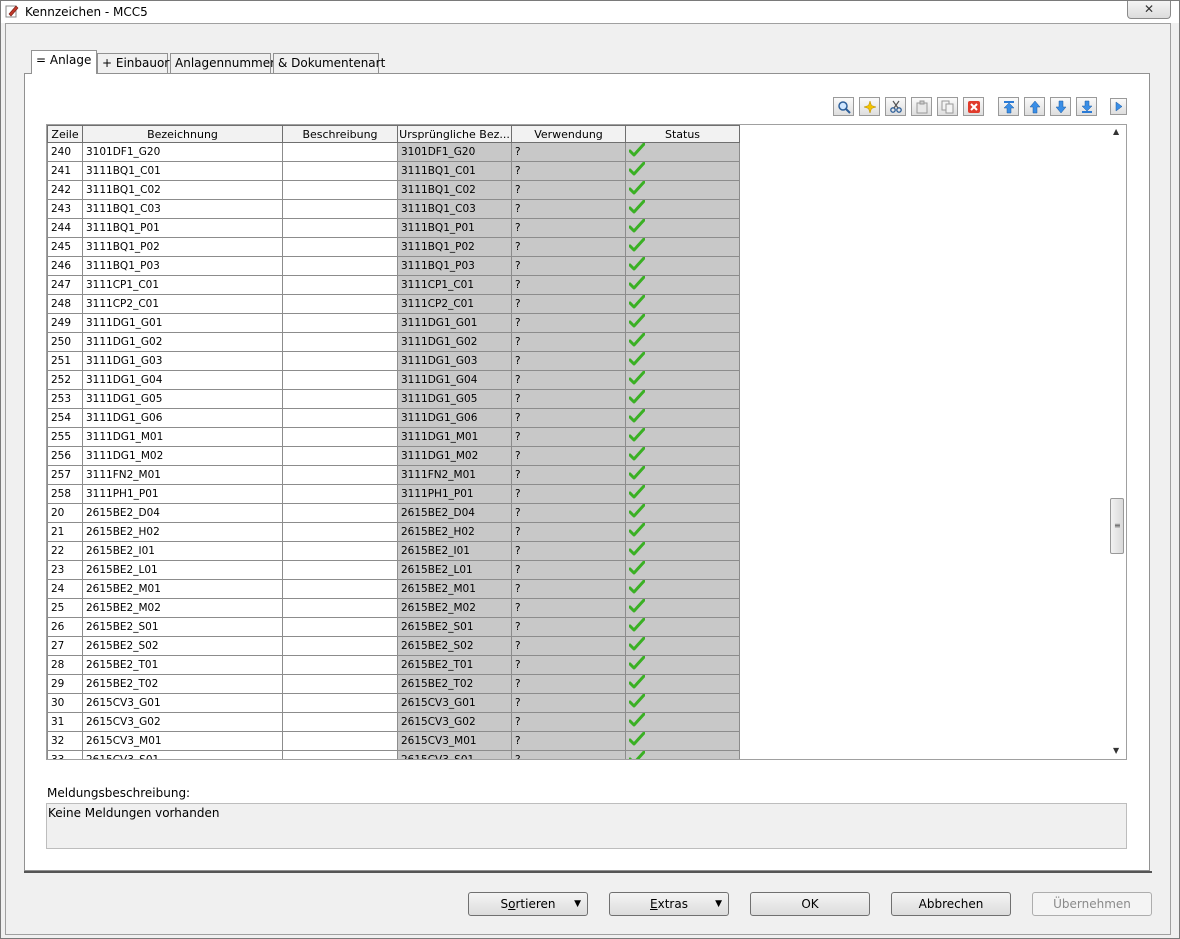 The width and height of the screenshot is (1180, 939). Describe the element at coordinates (393, 399) in the screenshot. I see `table-row: 253 3111DG1_G05 3111DG1_G05?` at that location.